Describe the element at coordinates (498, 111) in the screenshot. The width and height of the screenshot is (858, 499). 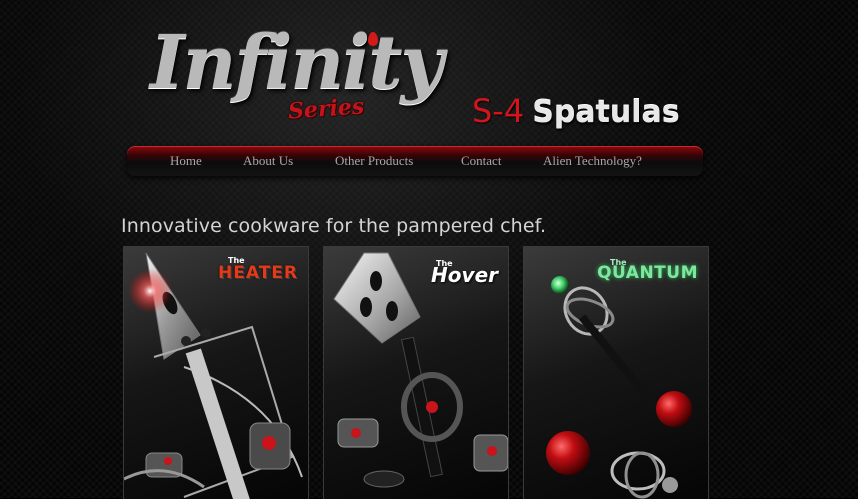
I see `product-code: S-4` at that location.